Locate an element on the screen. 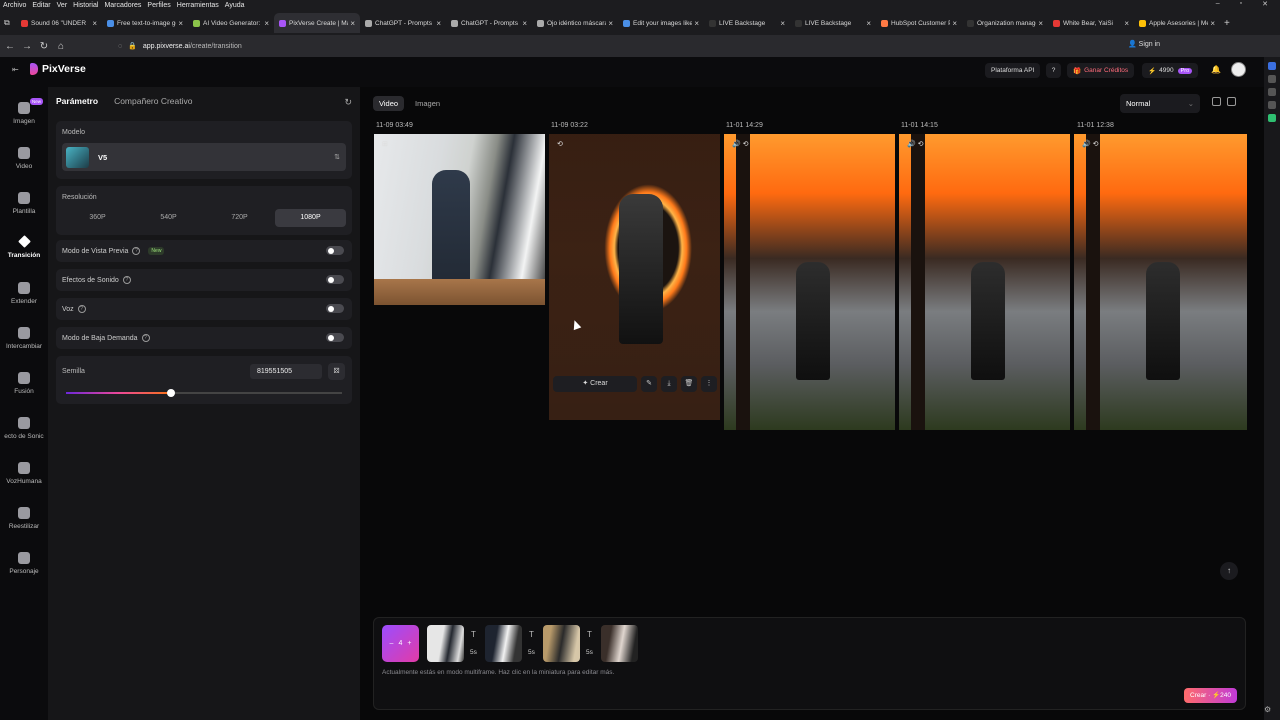 This screenshot has width=1280, height=720. browser-tab: Free text-to-image ge × is located at coordinates (145, 23).